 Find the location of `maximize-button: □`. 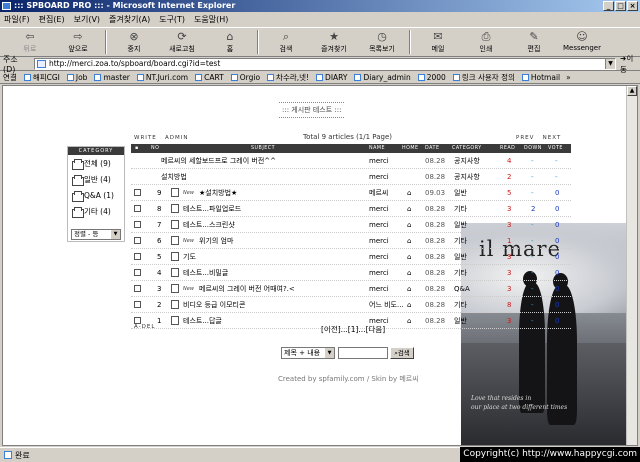

maximize-button: □ is located at coordinates (620, 6).